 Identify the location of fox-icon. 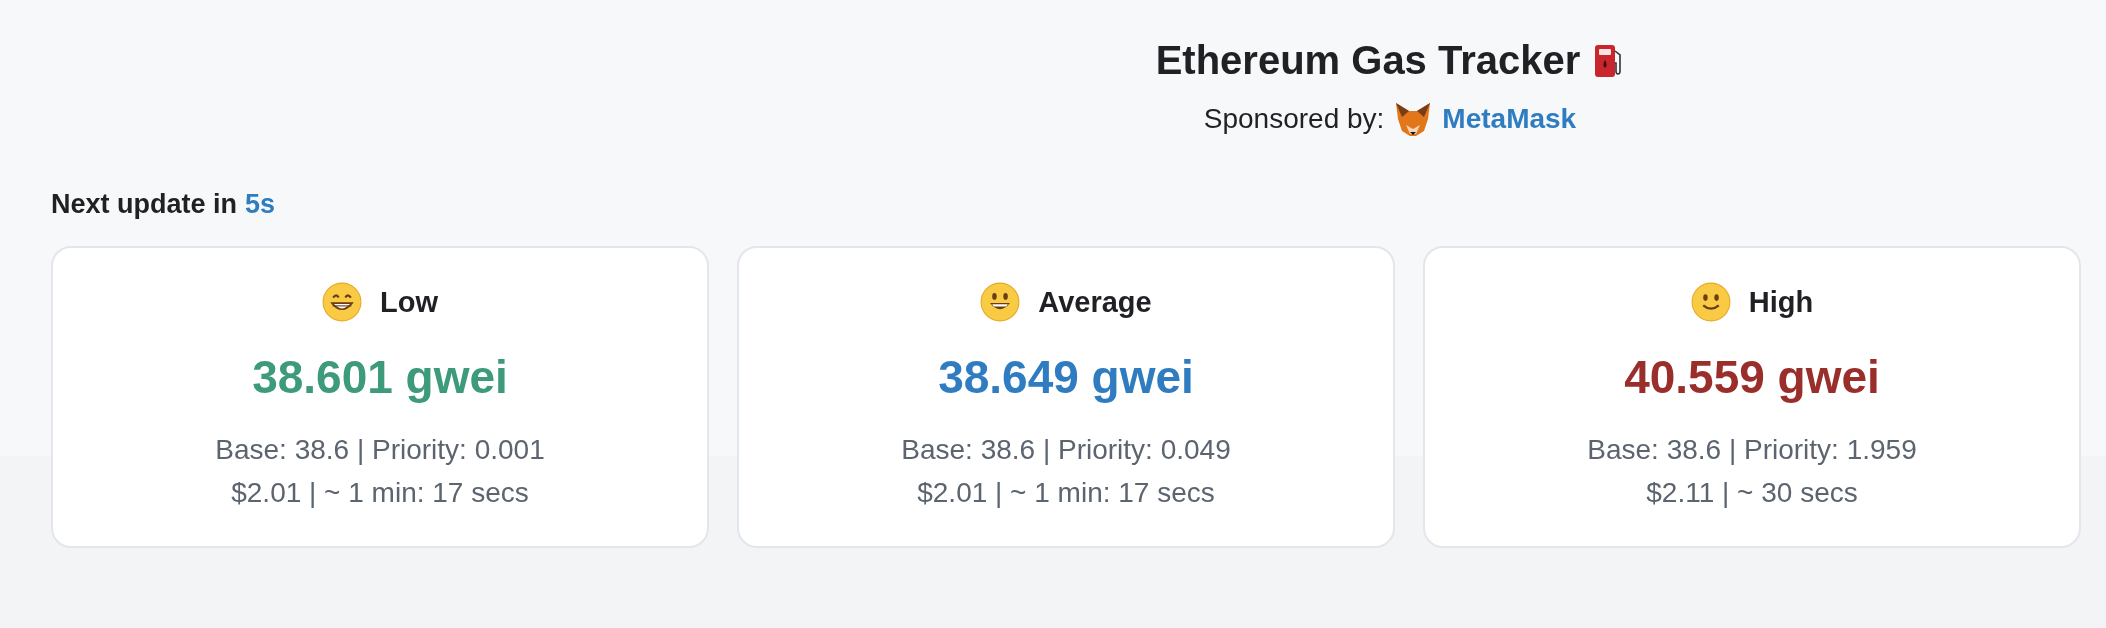
(1413, 119).